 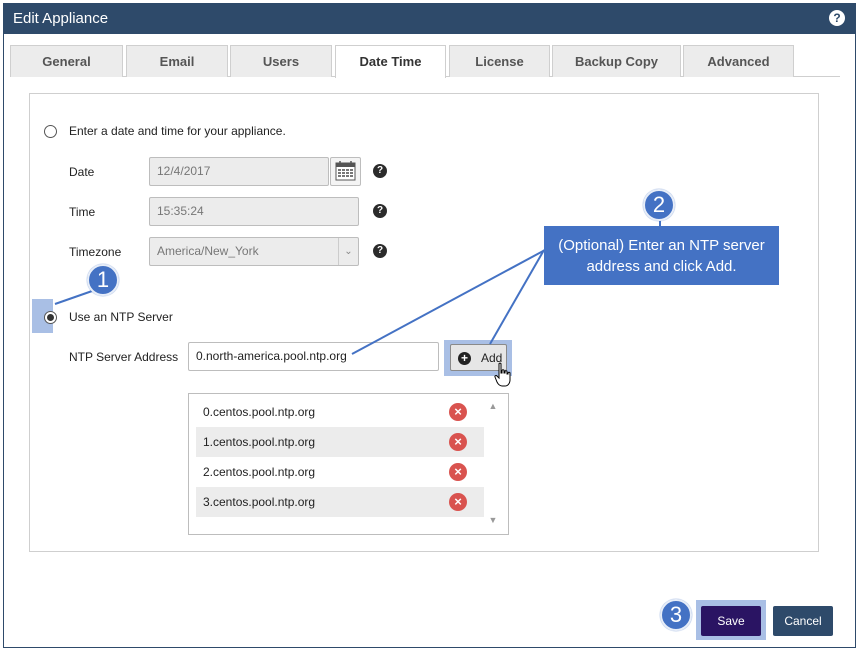 I want to click on tab-general: General, so click(x=66, y=61).